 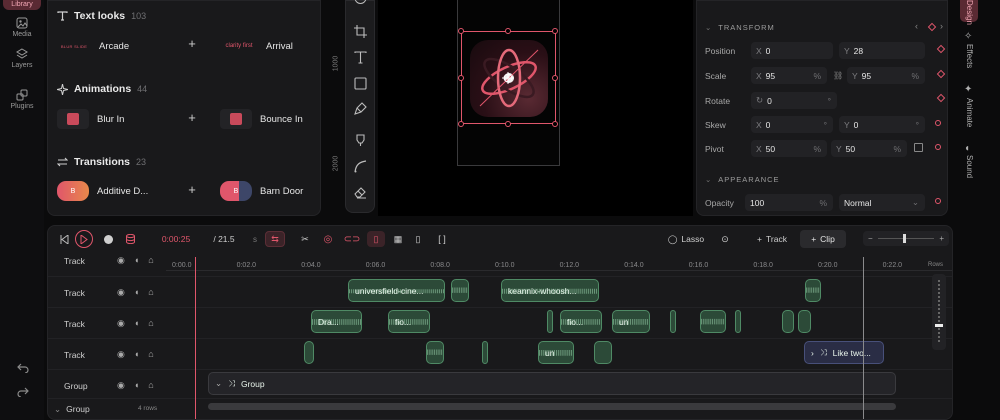 What do you see at coordinates (792, 124) in the screenshot?
I see `skew-x-field: X 0 °` at bounding box center [792, 124].